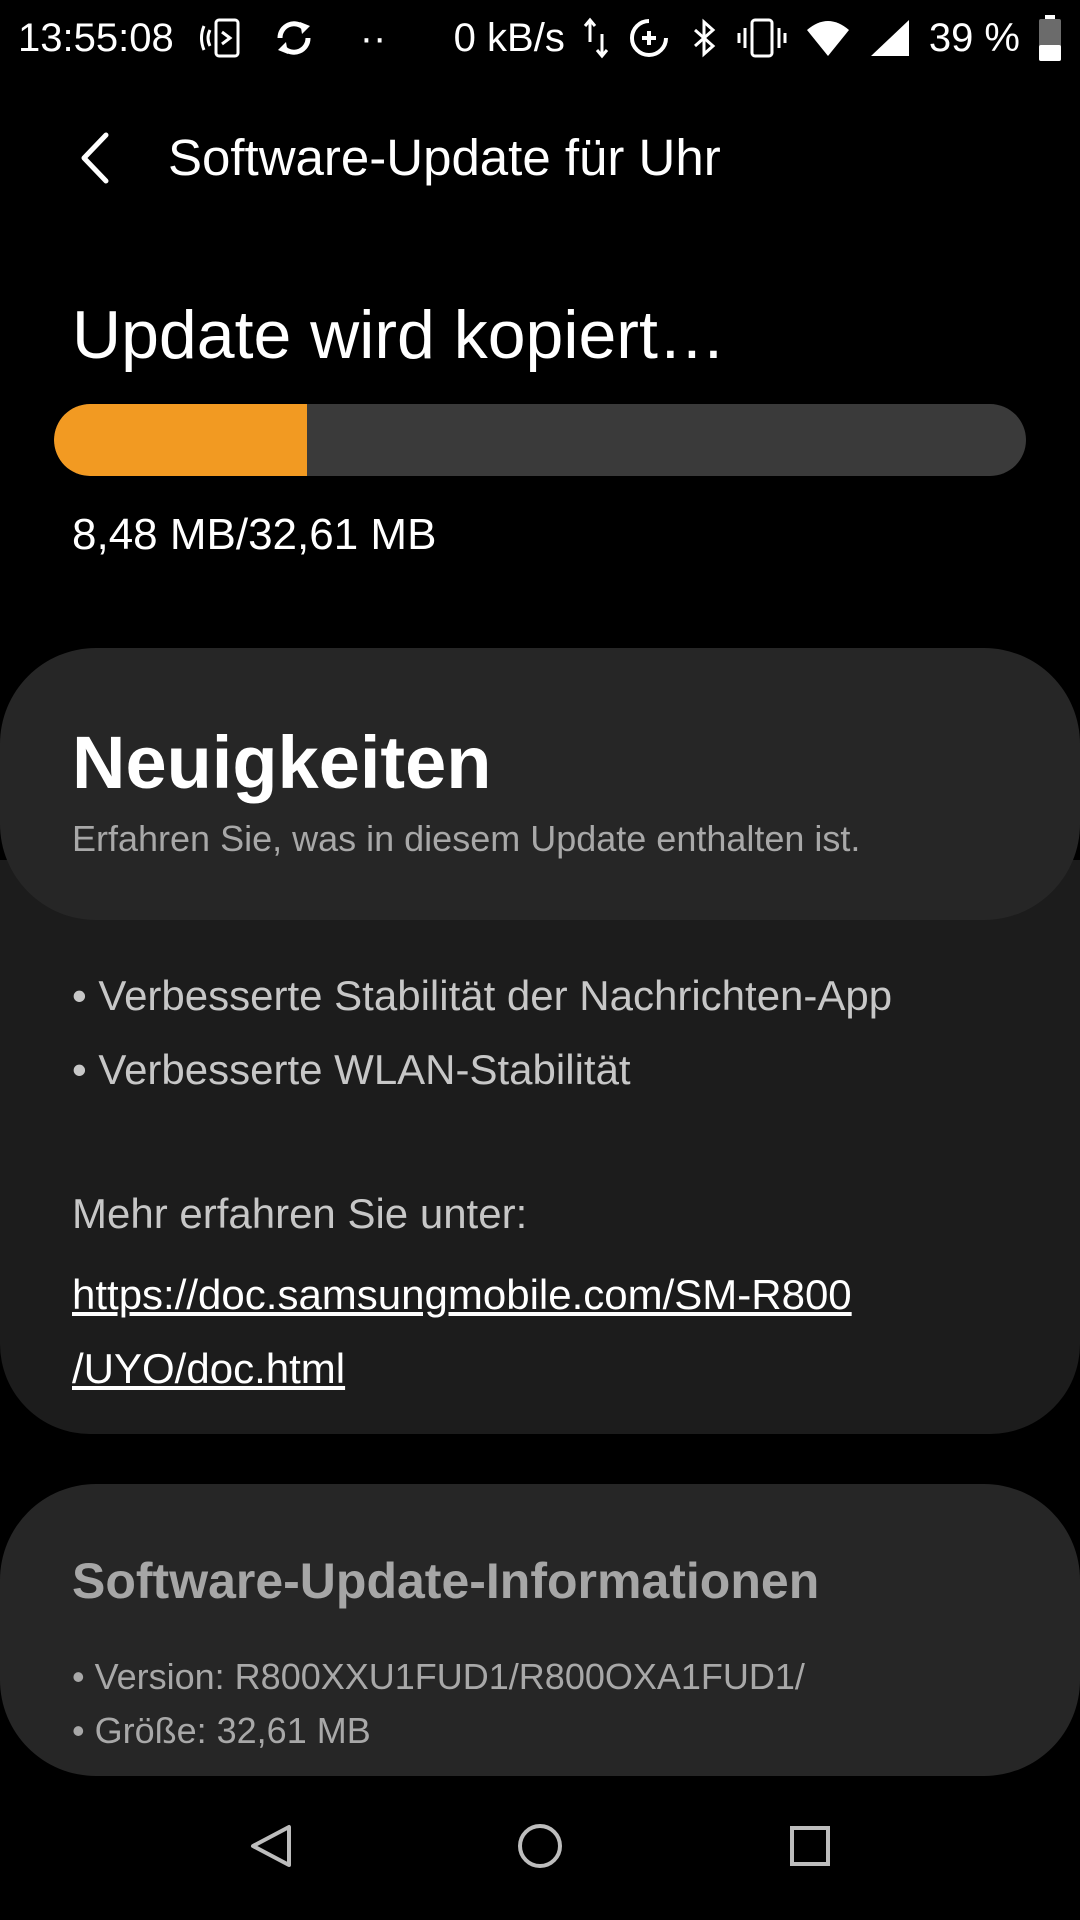 The height and width of the screenshot is (1920, 1080). I want to click on page-title: Software-Update für Uhr, so click(444, 157).